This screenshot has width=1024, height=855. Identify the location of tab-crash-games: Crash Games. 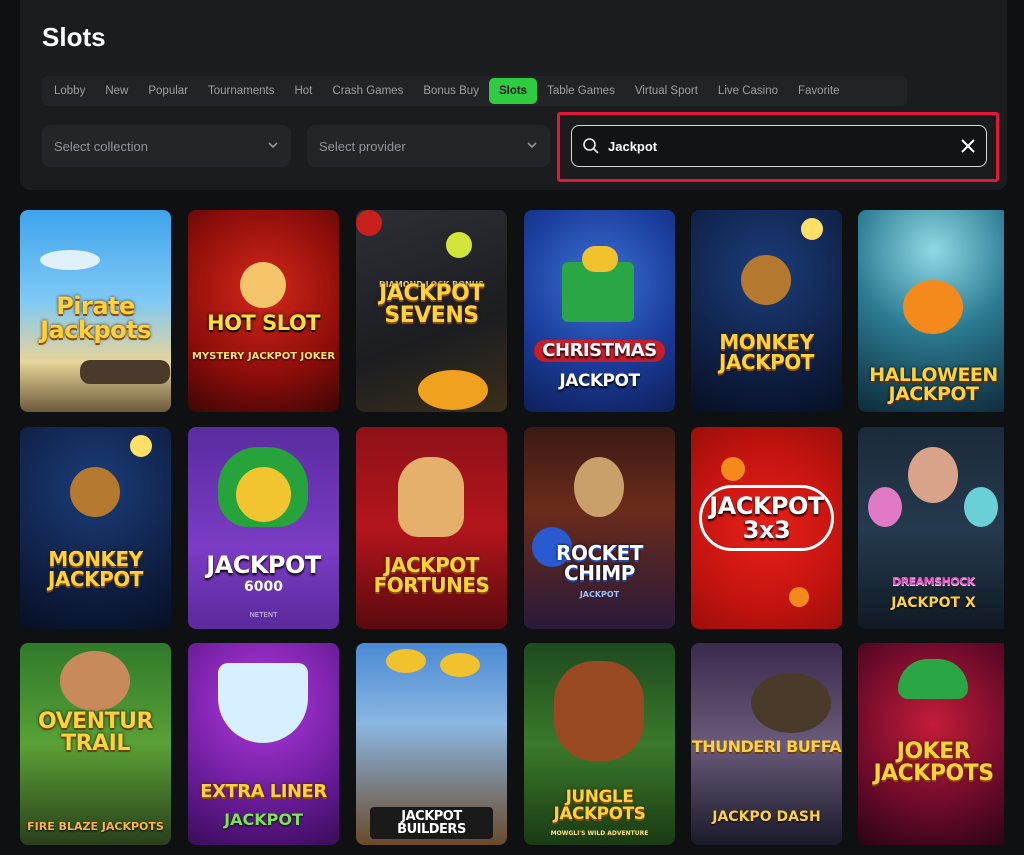
(367, 91).